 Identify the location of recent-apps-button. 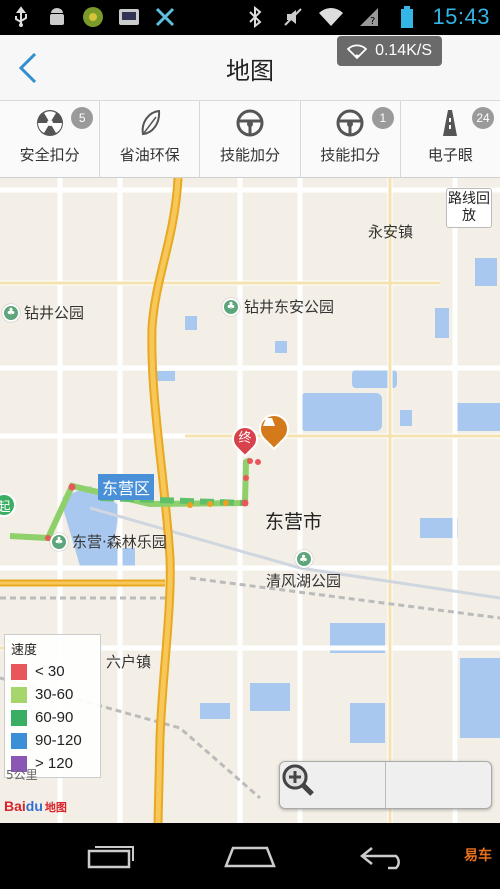
(110, 856).